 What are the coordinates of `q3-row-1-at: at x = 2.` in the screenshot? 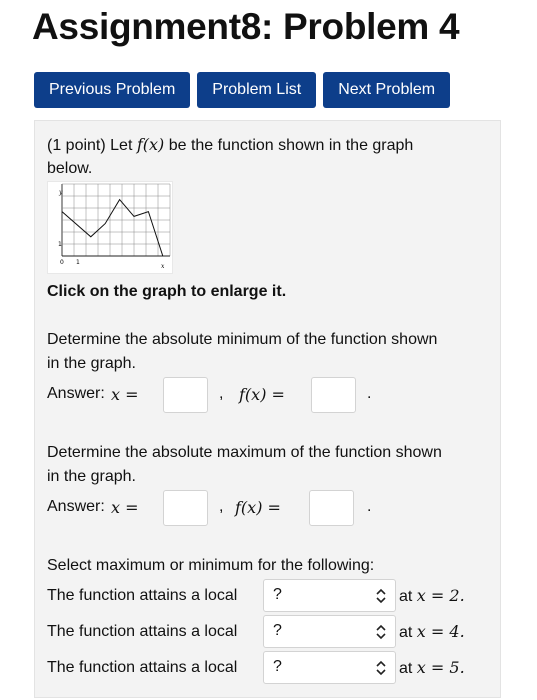 It's located at (432, 596).